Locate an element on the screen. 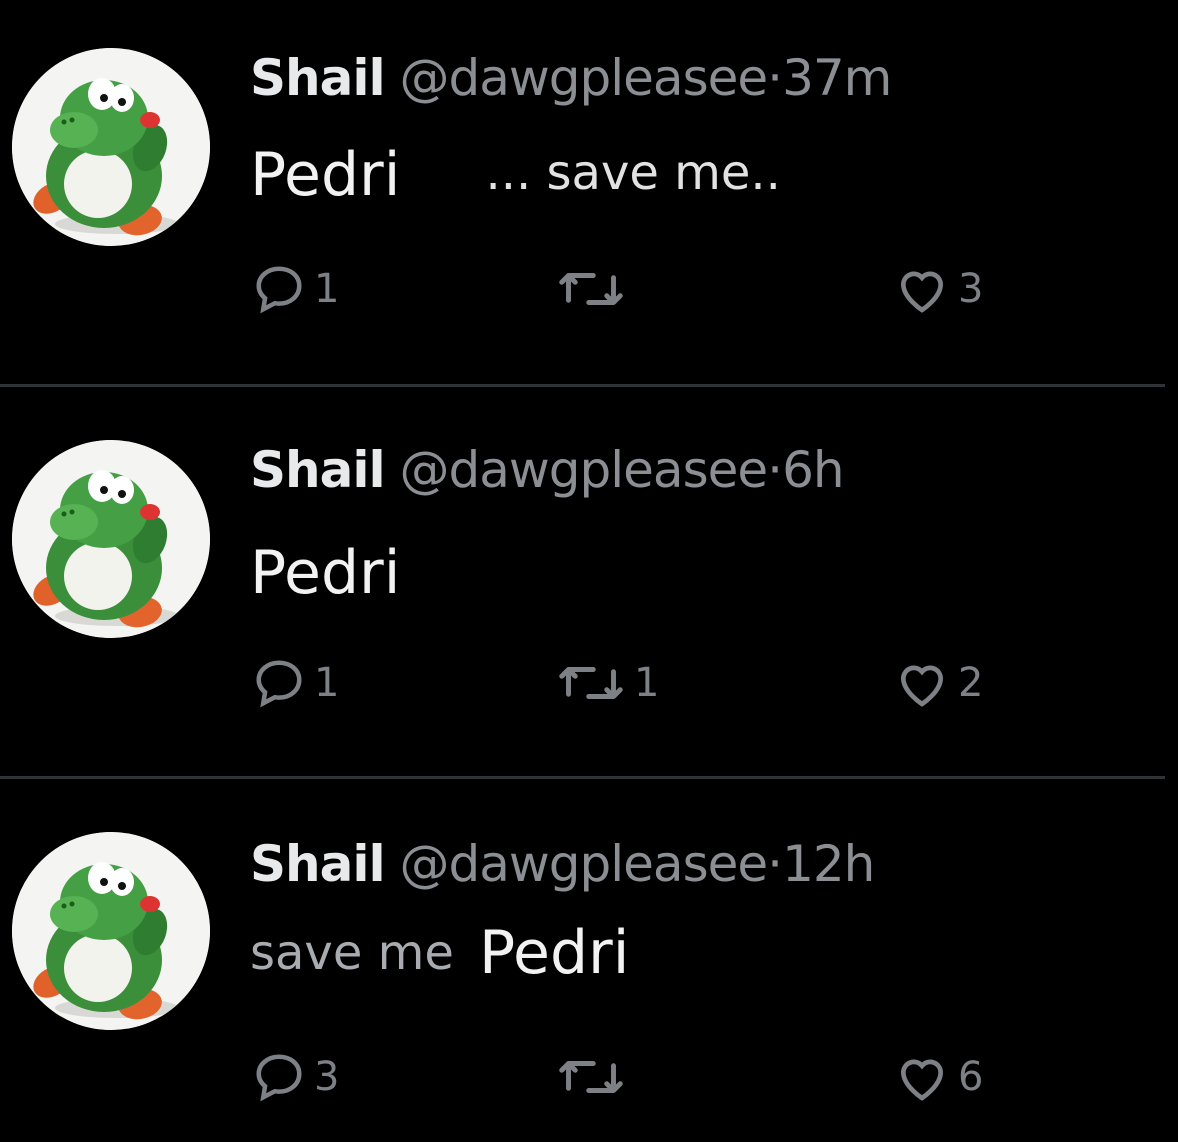 This screenshot has width=1178, height=1142. tweet-text-part: ... save me.. is located at coordinates (633, 173).